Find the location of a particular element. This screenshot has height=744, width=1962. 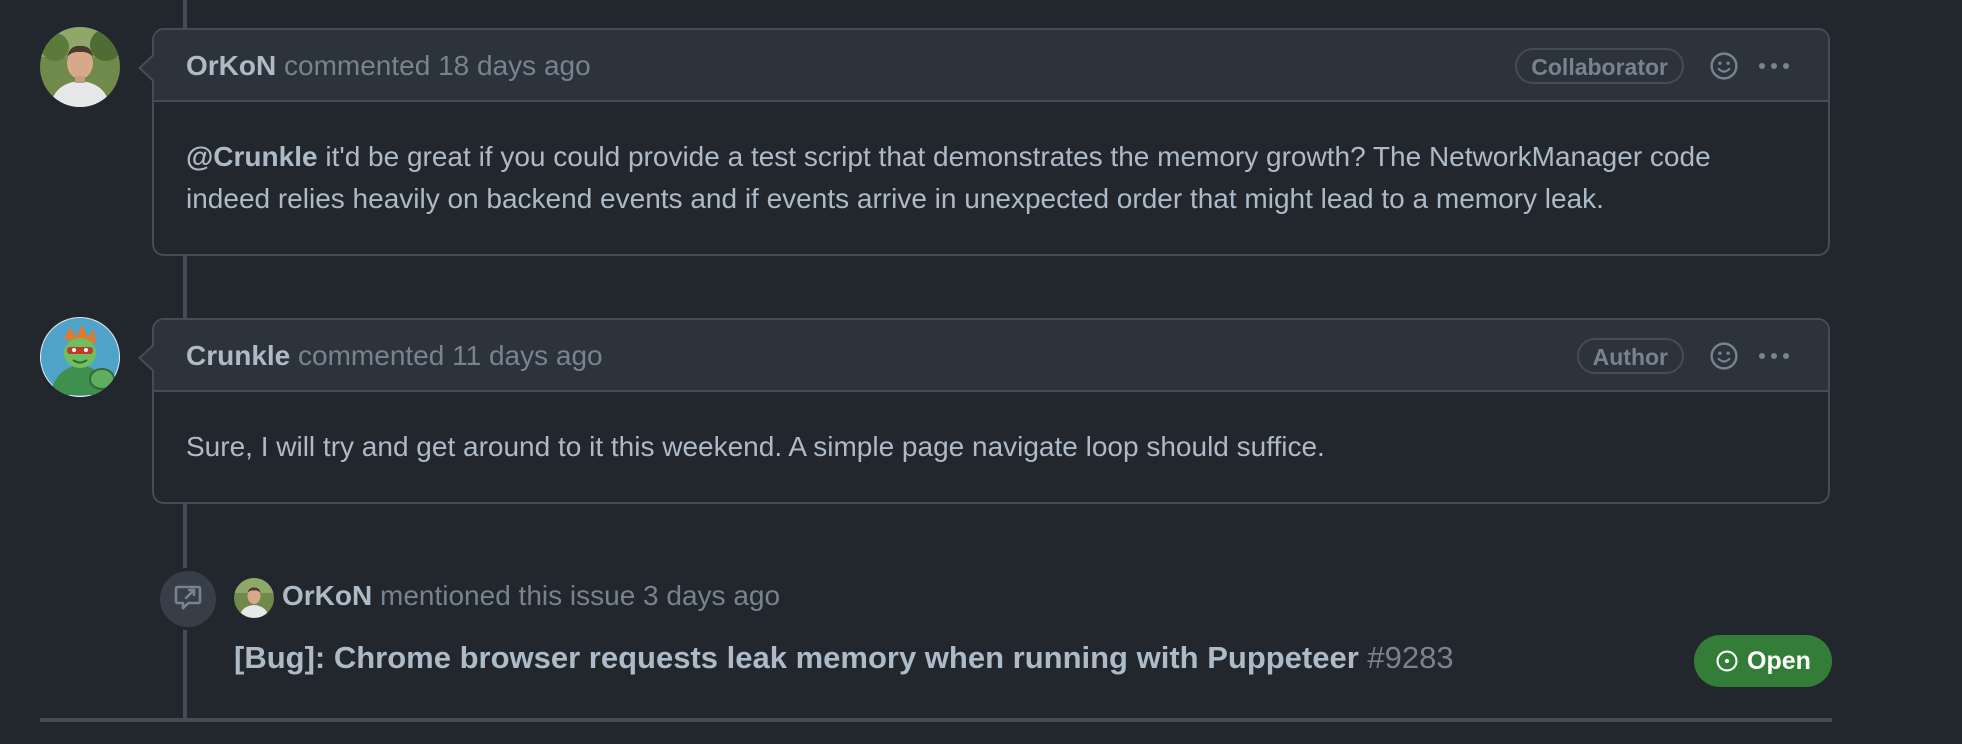

comment-meta: OrKoN commented 18 days ago is located at coordinates (388, 66).